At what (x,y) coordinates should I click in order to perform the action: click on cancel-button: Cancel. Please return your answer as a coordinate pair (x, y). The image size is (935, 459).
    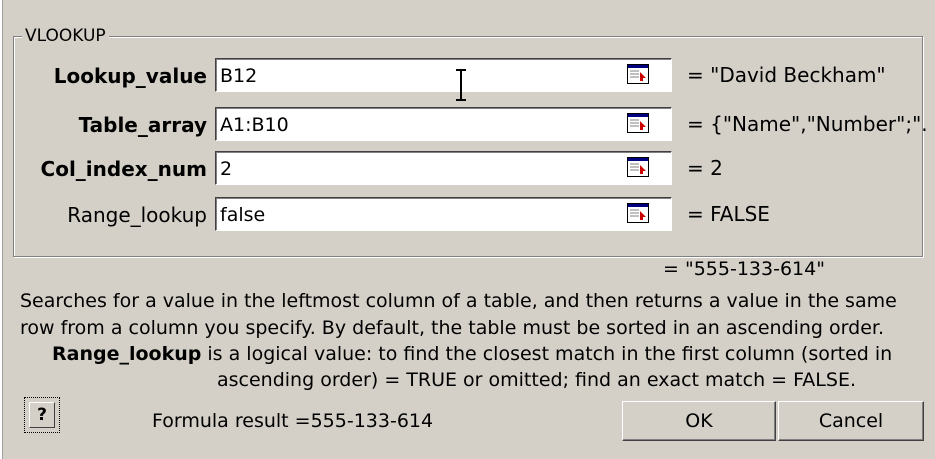
    Looking at the image, I should click on (851, 421).